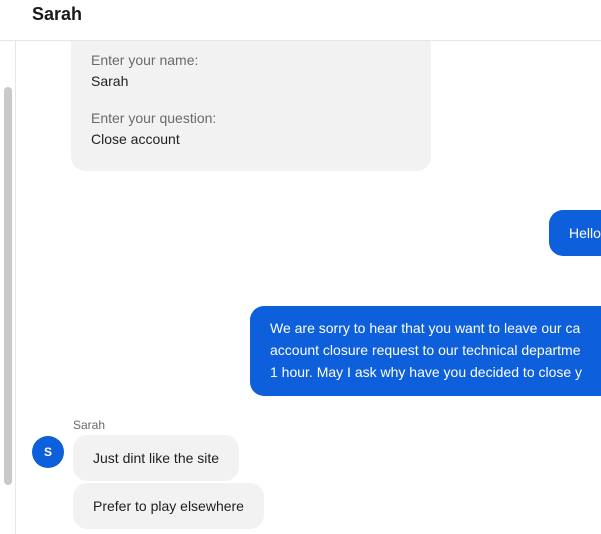 The height and width of the screenshot is (534, 601). Describe the element at coordinates (89, 425) in the screenshot. I see `sender-name: Sarah` at that location.